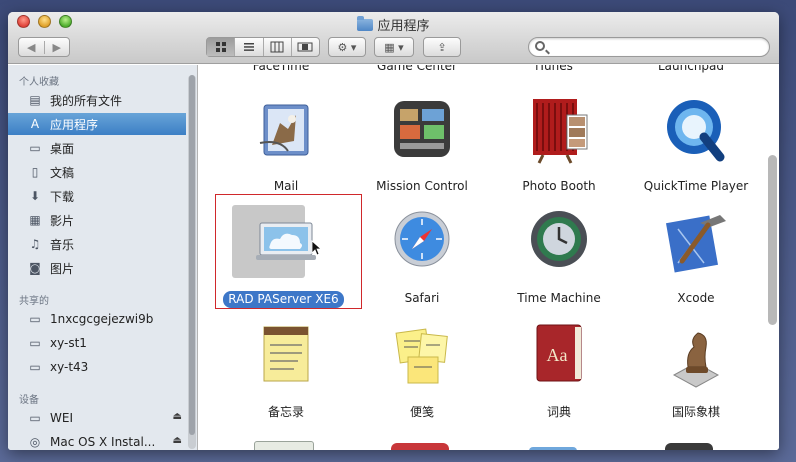 Image resolution: width=796 pixels, height=462 pixels. Describe the element at coordinates (97, 418) in the screenshot. I see `sidebar-item-device-wei: ▭ WEI ⏏` at that location.